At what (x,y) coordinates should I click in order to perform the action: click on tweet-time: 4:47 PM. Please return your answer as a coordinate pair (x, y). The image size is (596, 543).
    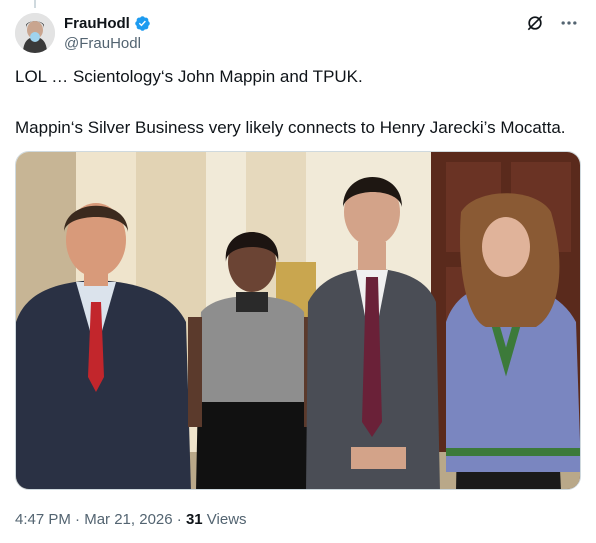
    Looking at the image, I should click on (43, 519).